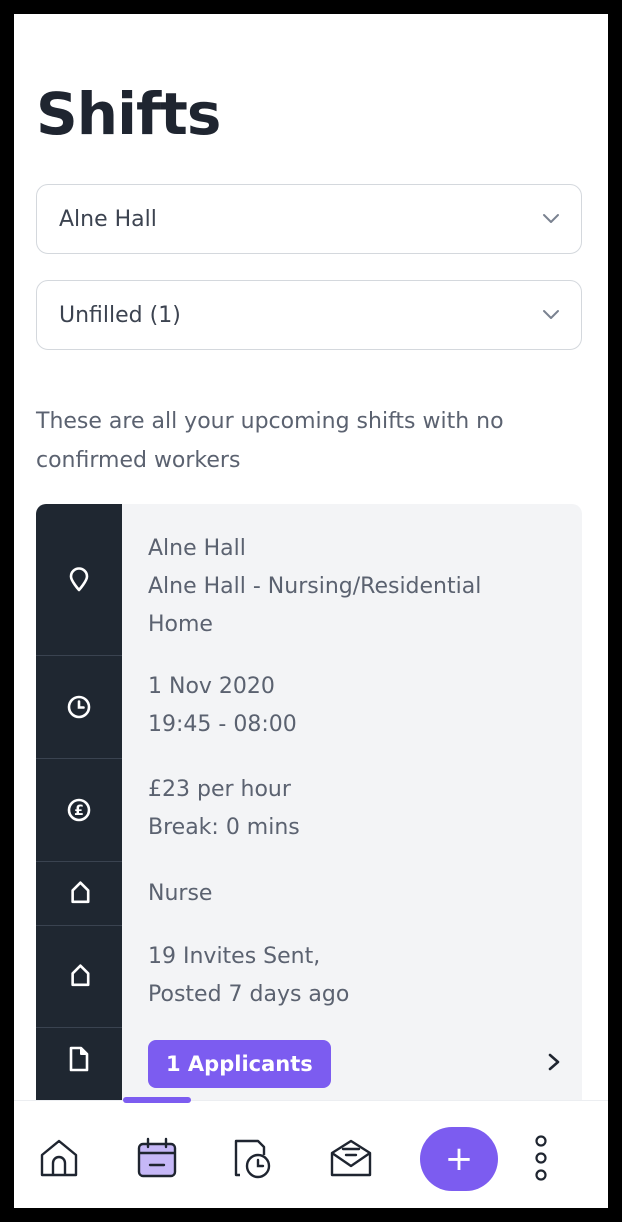  Describe the element at coordinates (234, 956) in the screenshot. I see `shift-invites-sent: 19 Invites Sent,` at that location.